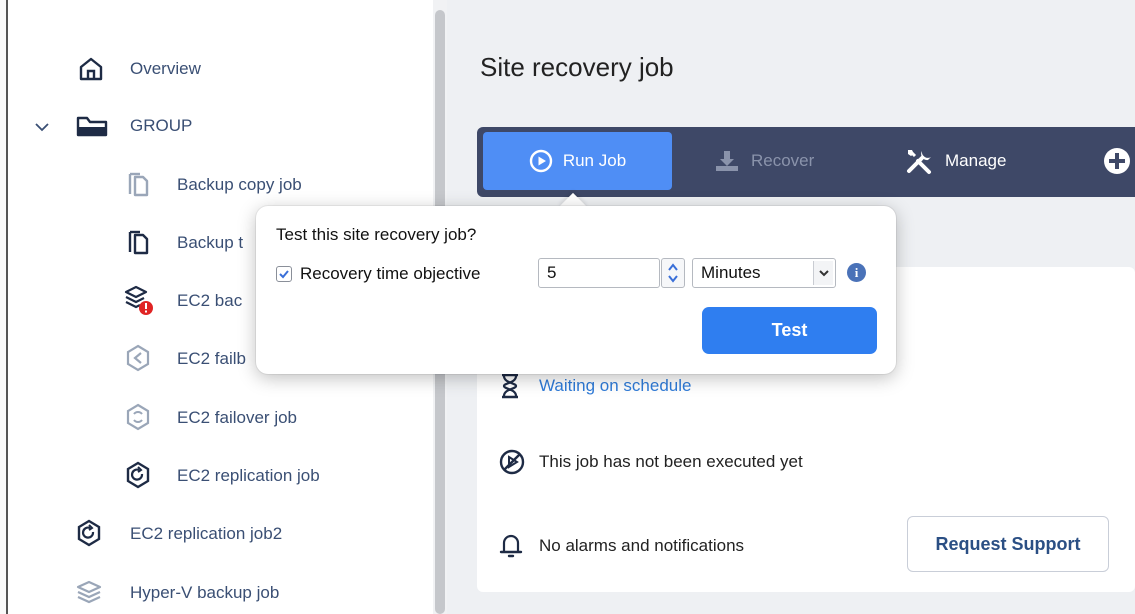  I want to click on sidebar-item-label: Overview, so click(165, 68).